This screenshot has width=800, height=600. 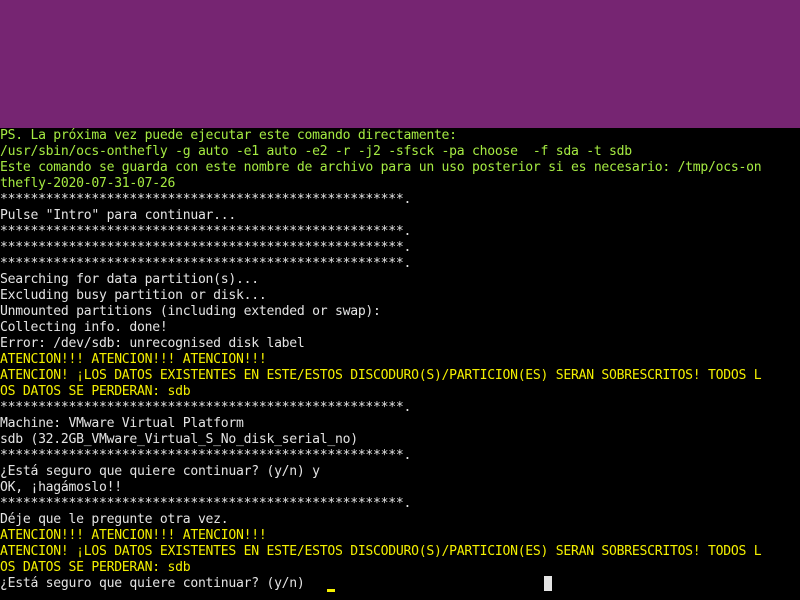 What do you see at coordinates (84, 327) in the screenshot?
I see `terminal-line: Collecting info. done!` at bounding box center [84, 327].